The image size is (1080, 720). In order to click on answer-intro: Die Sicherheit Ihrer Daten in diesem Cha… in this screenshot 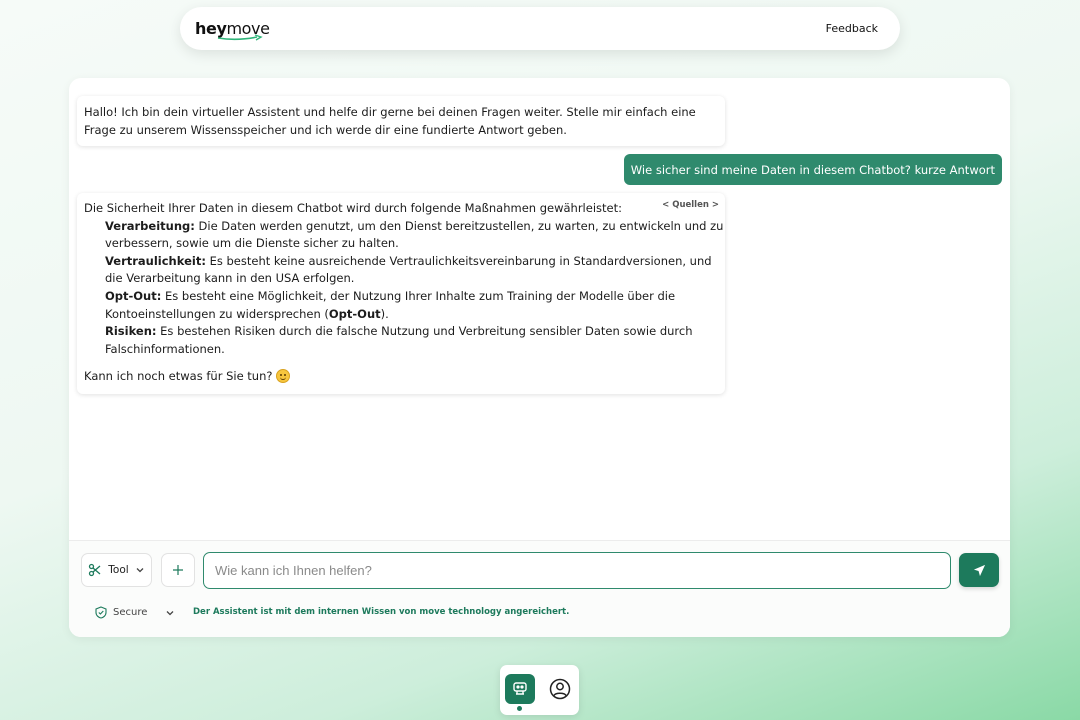, I will do `click(353, 208)`.